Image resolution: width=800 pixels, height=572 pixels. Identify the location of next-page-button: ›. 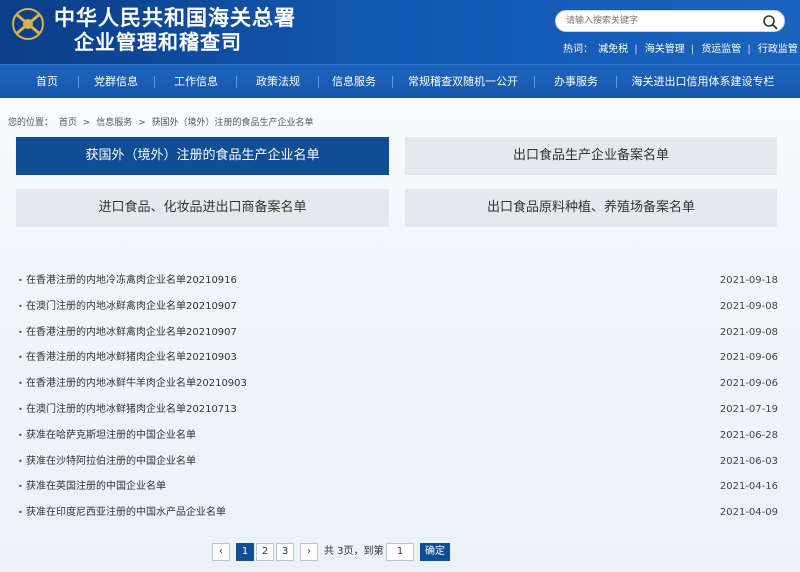
(309, 552).